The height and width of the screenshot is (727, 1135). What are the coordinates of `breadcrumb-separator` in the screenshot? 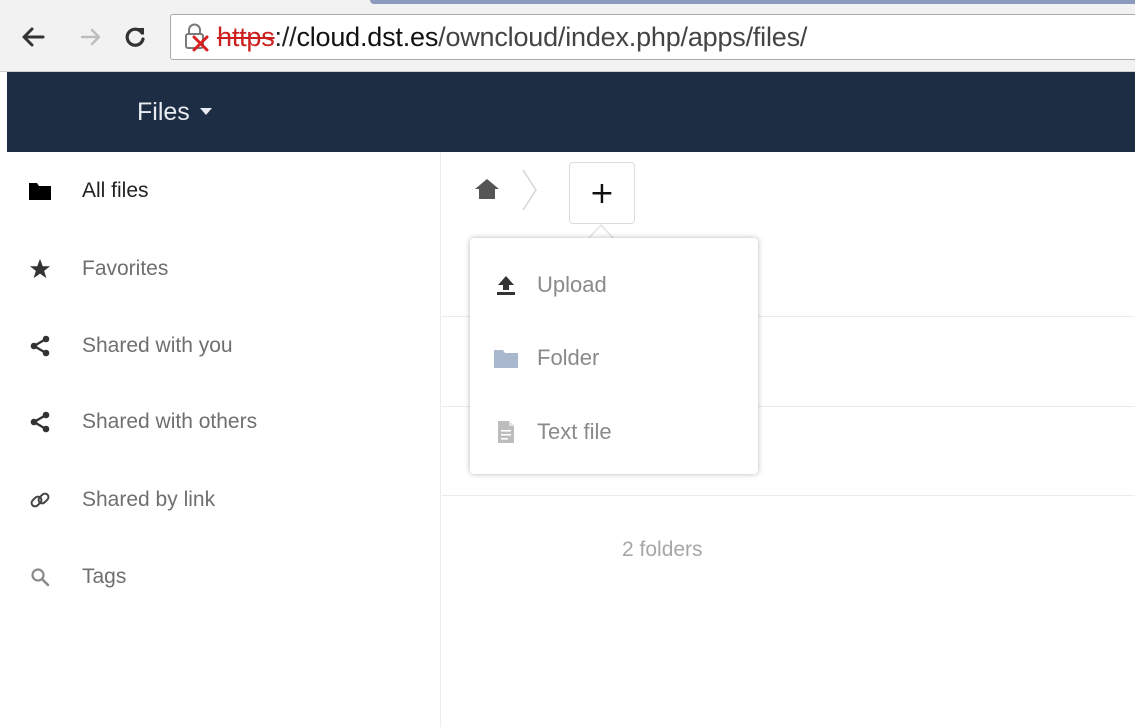 It's located at (529, 190).